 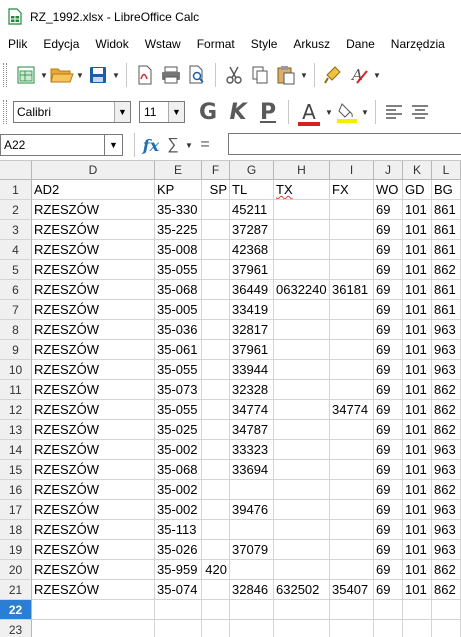 I want to click on cell-i13, so click(x=352, y=430).